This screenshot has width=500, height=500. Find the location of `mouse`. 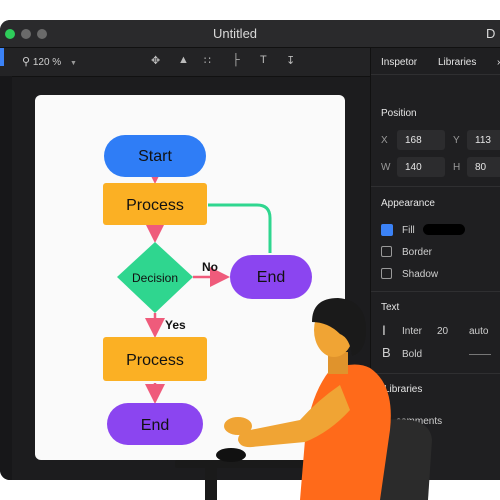

mouse is located at coordinates (231, 455).